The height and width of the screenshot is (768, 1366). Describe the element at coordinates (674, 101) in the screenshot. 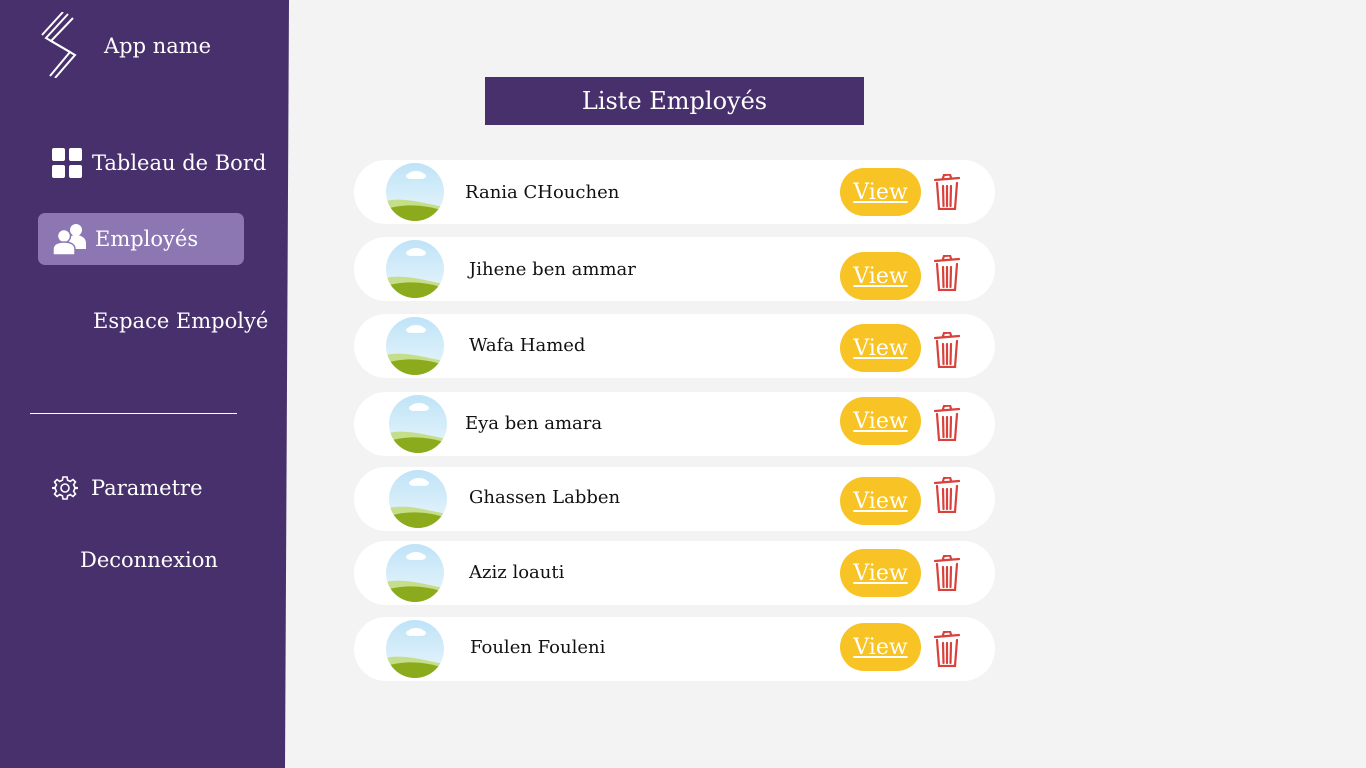

I see `page-title: Liste Employés` at that location.